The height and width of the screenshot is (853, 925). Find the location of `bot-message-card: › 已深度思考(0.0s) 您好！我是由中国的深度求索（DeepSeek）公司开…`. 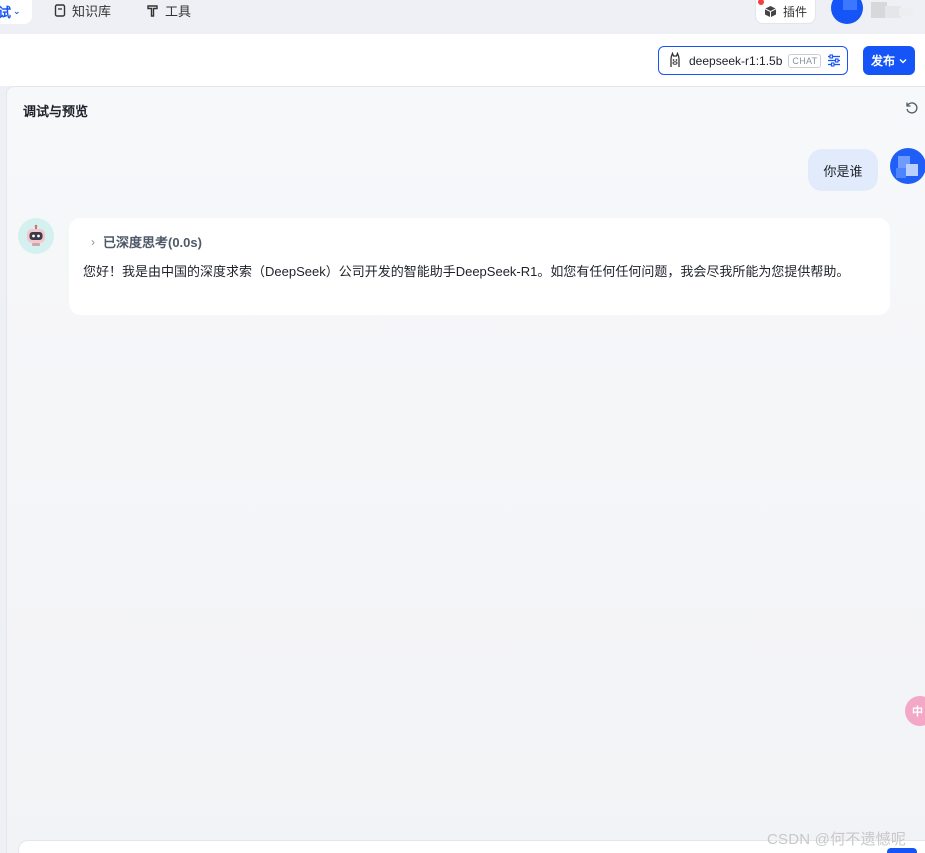

bot-message-card: › 已深度思考(0.0s) 您好！我是由中国的深度求索（DeepSeek）公司开… is located at coordinates (479, 266).